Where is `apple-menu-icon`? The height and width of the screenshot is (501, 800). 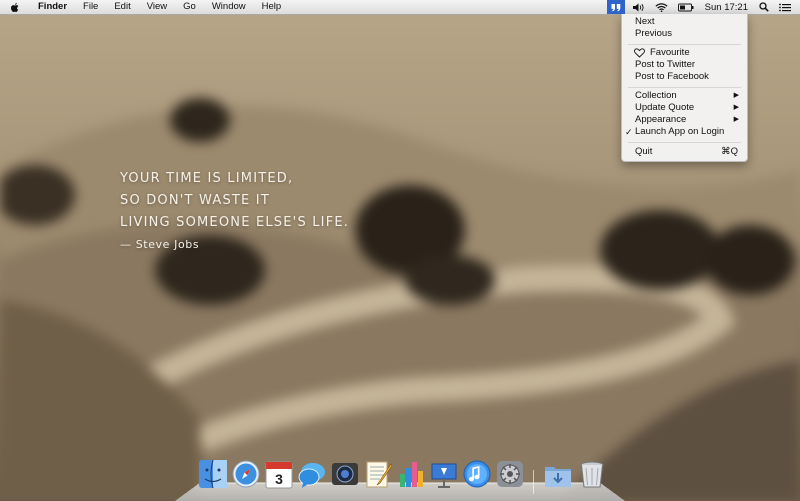 apple-menu-icon is located at coordinates (16, 7).